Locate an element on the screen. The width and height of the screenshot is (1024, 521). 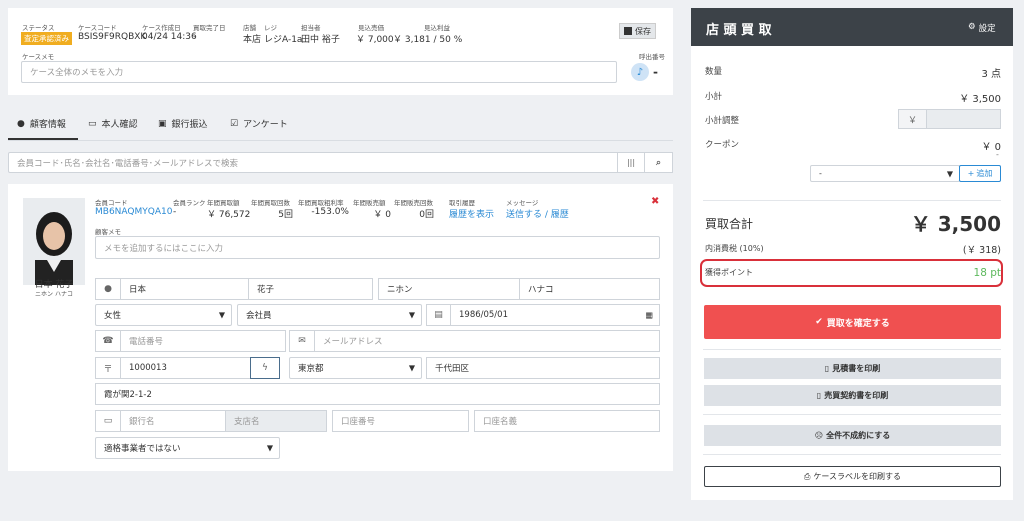
branch-name-input: 支店名 is located at coordinates (276, 421).